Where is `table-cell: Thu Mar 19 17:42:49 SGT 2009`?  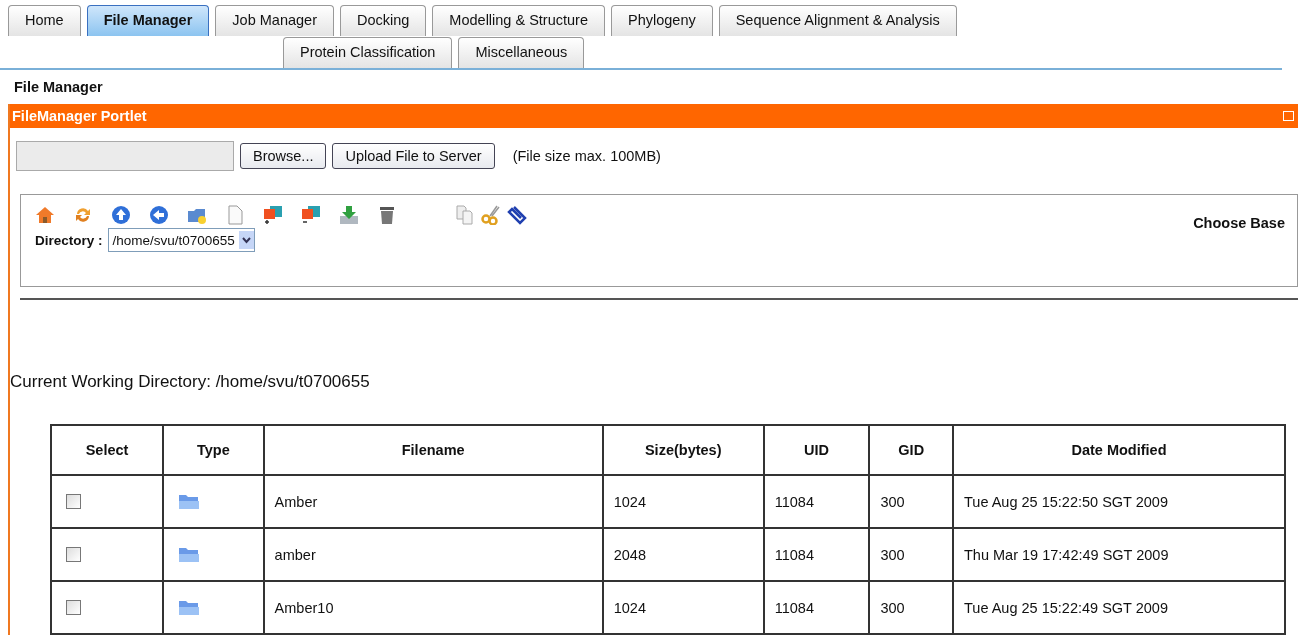 table-cell: Thu Mar 19 17:42:49 SGT 2009 is located at coordinates (1119, 554).